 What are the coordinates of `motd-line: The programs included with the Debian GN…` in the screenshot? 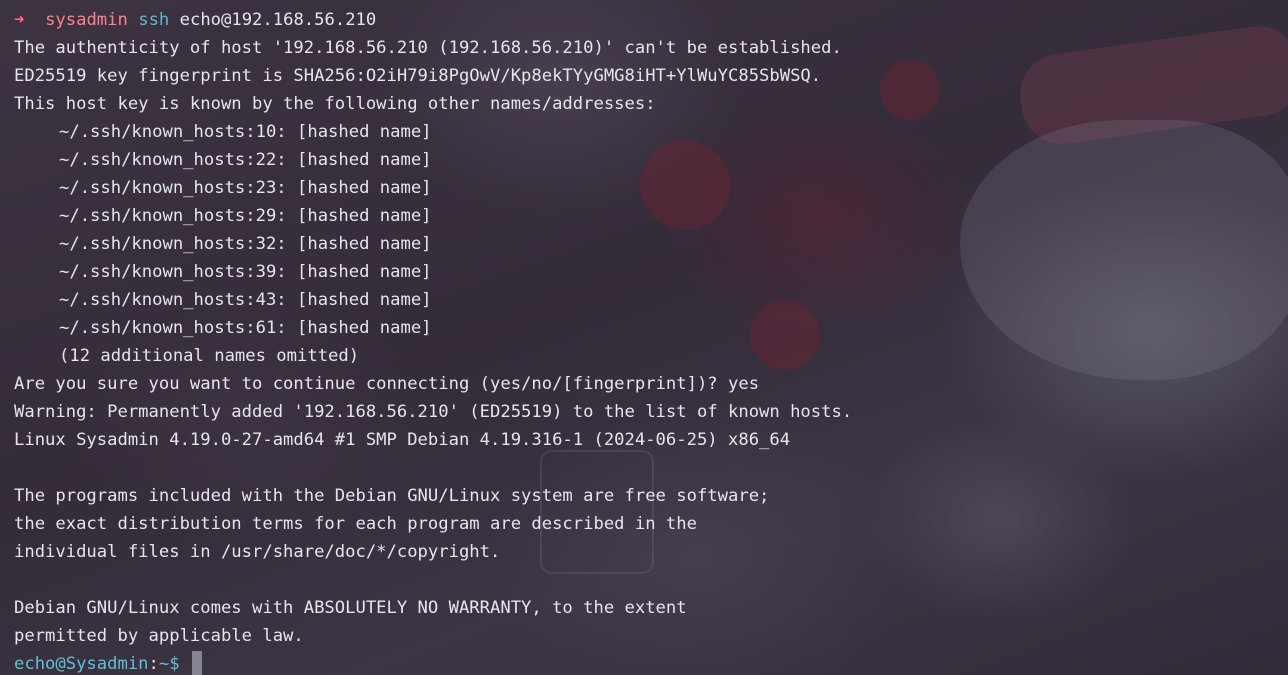 It's located at (392, 496).